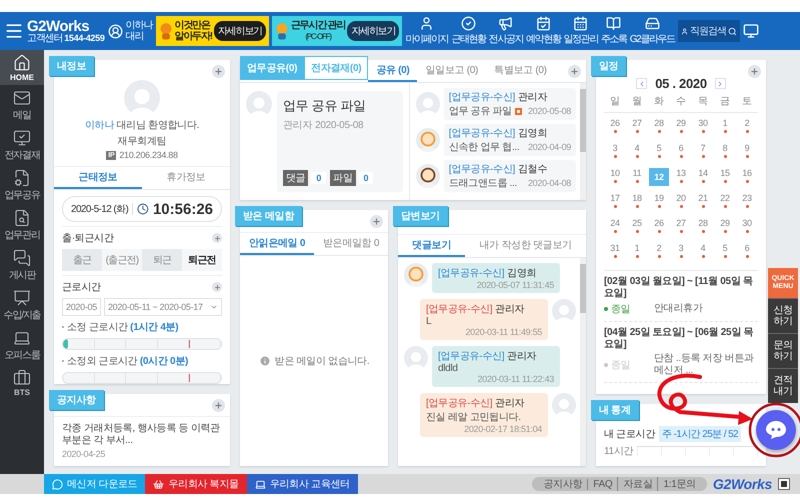 Image resolution: width=800 pixels, height=500 pixels. Describe the element at coordinates (613, 31) in the screenshot. I see `nav-item: 주소록` at that location.